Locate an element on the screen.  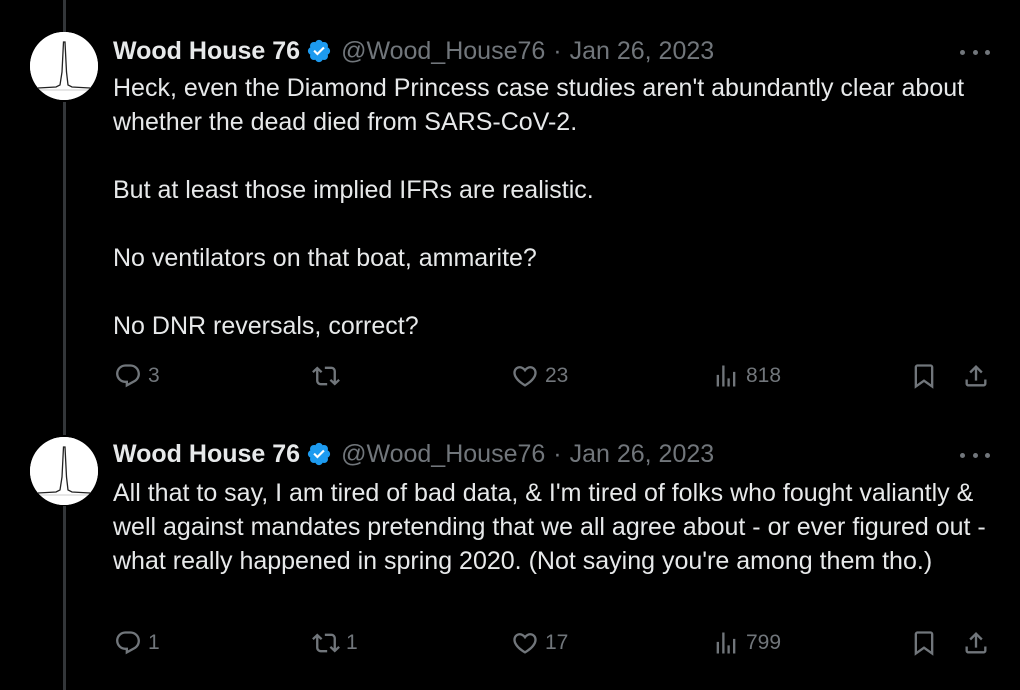
retweet-button: 1 is located at coordinates (335, 643).